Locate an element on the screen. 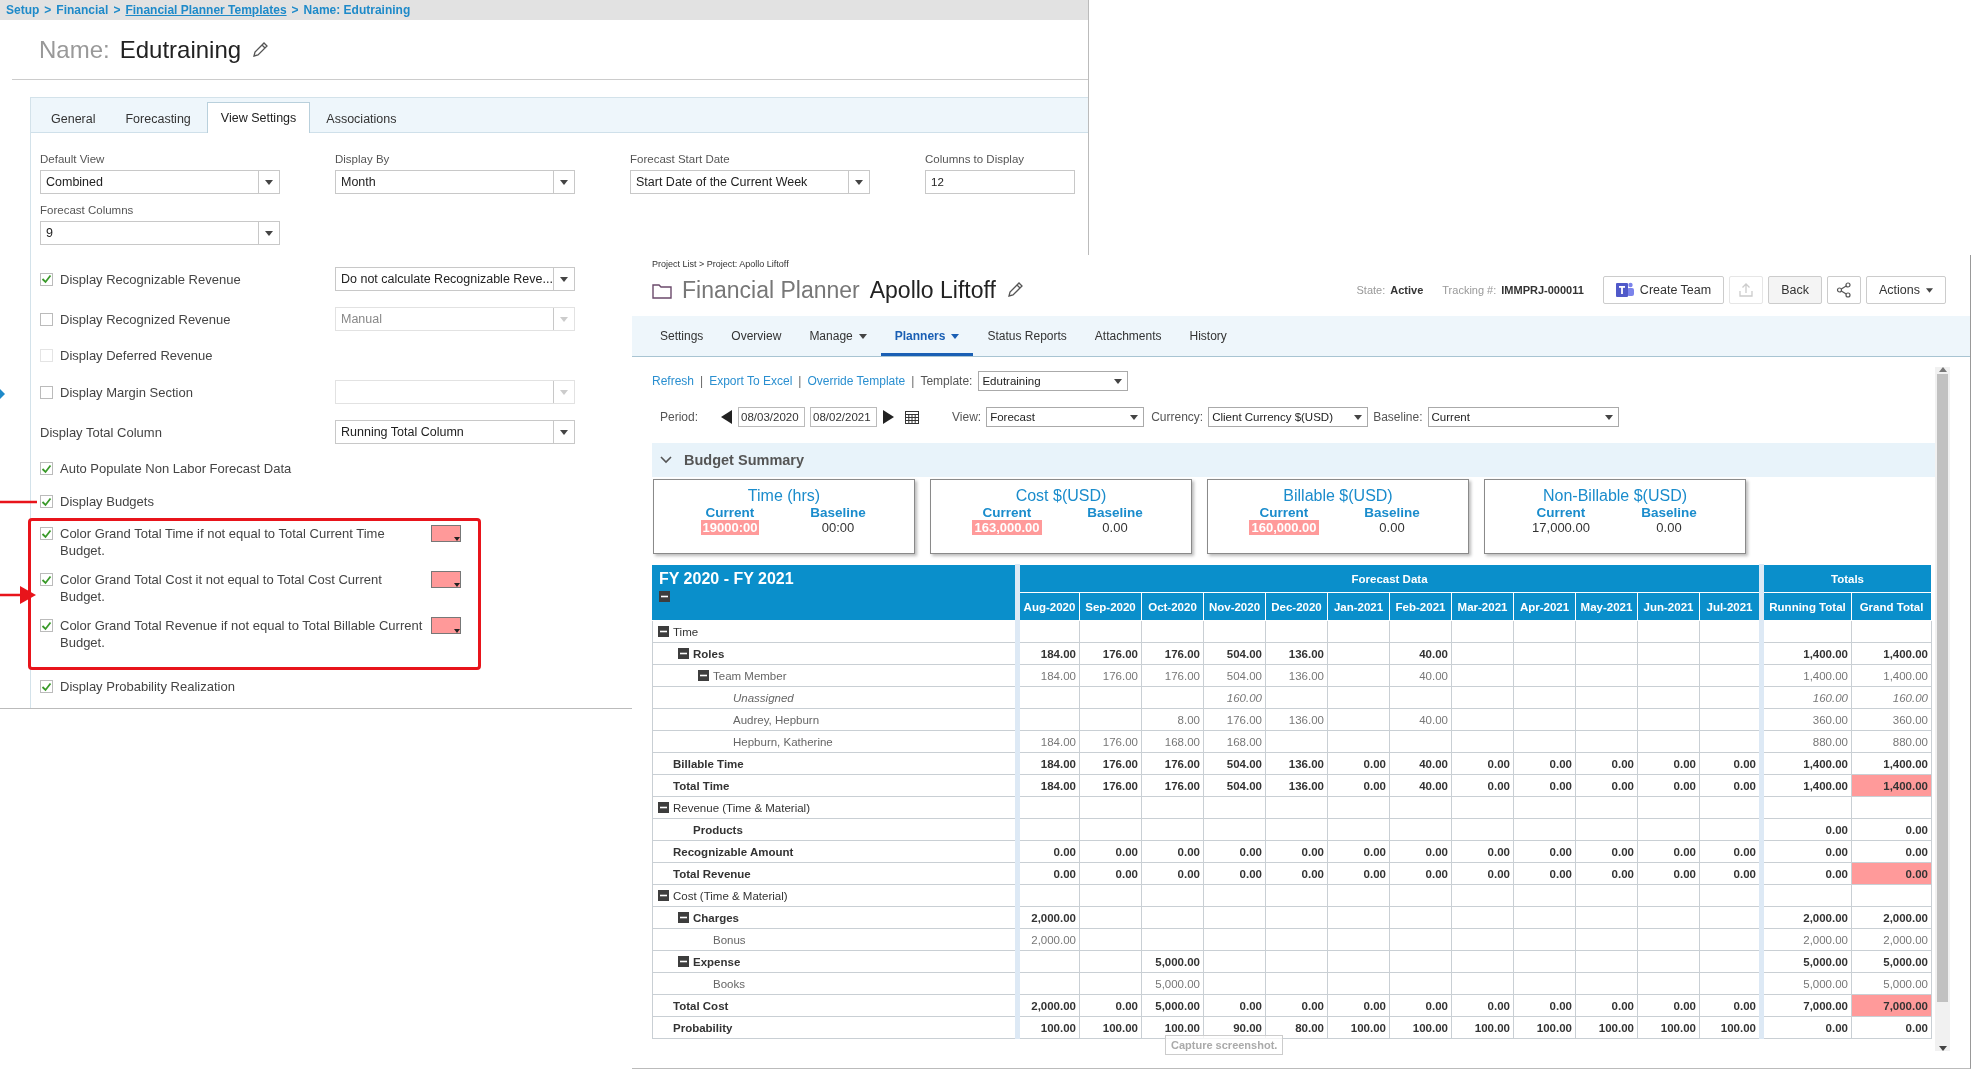 This screenshot has height=1080, width=1981. table-cell: 176.00 is located at coordinates (1110, 675).